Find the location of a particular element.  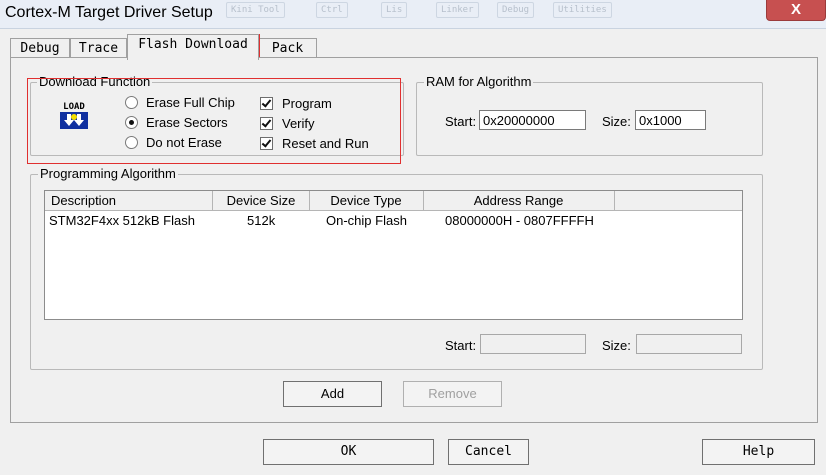

ghost-tab-6: Utilities is located at coordinates (582, 10).